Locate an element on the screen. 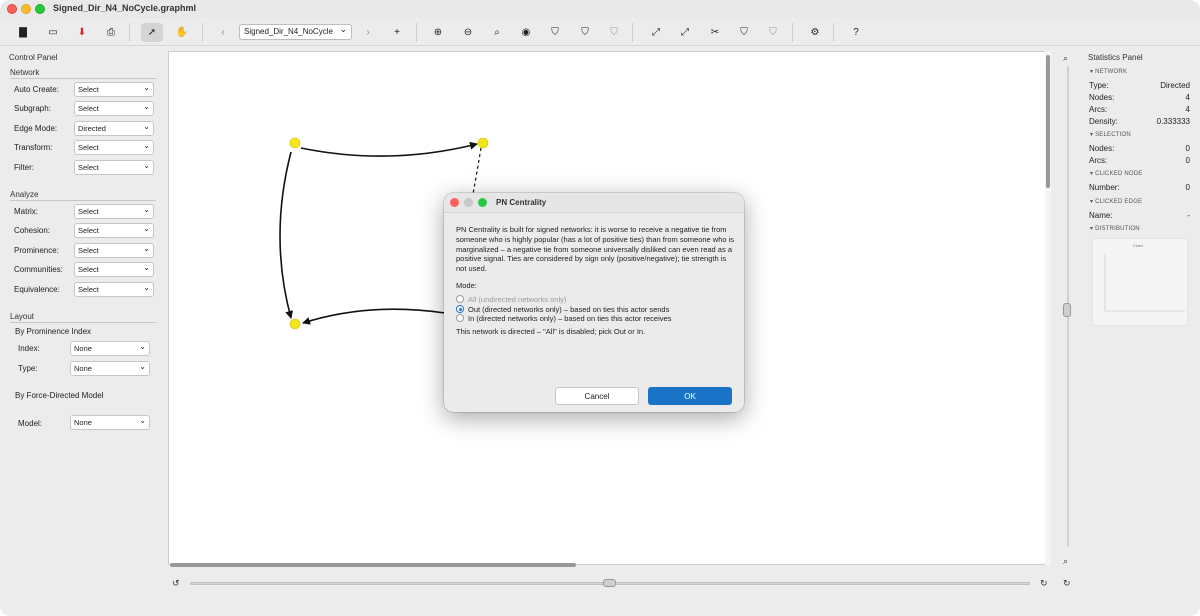 This screenshot has height=616, width=1200. folder-icon: ▭ is located at coordinates (53, 32).